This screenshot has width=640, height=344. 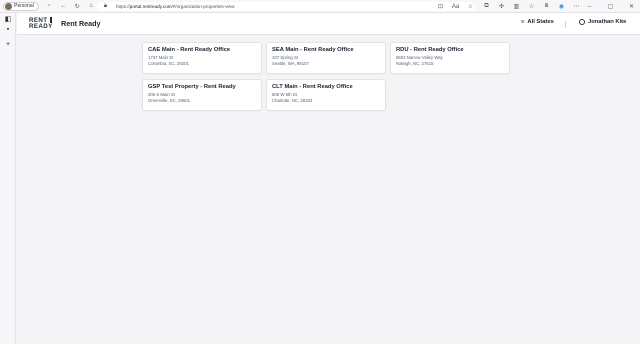 I want to click on refresh-icon: ↻, so click(x=77, y=6).